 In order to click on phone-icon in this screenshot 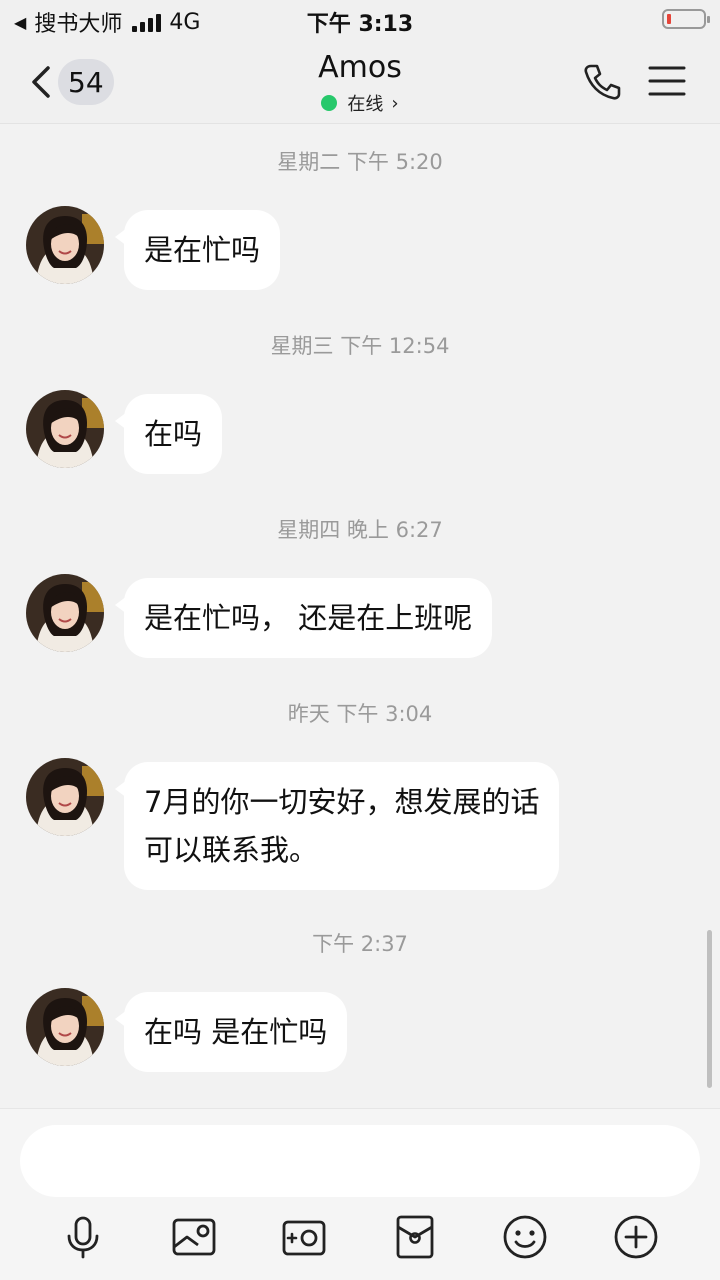, I will do `click(602, 82)`.